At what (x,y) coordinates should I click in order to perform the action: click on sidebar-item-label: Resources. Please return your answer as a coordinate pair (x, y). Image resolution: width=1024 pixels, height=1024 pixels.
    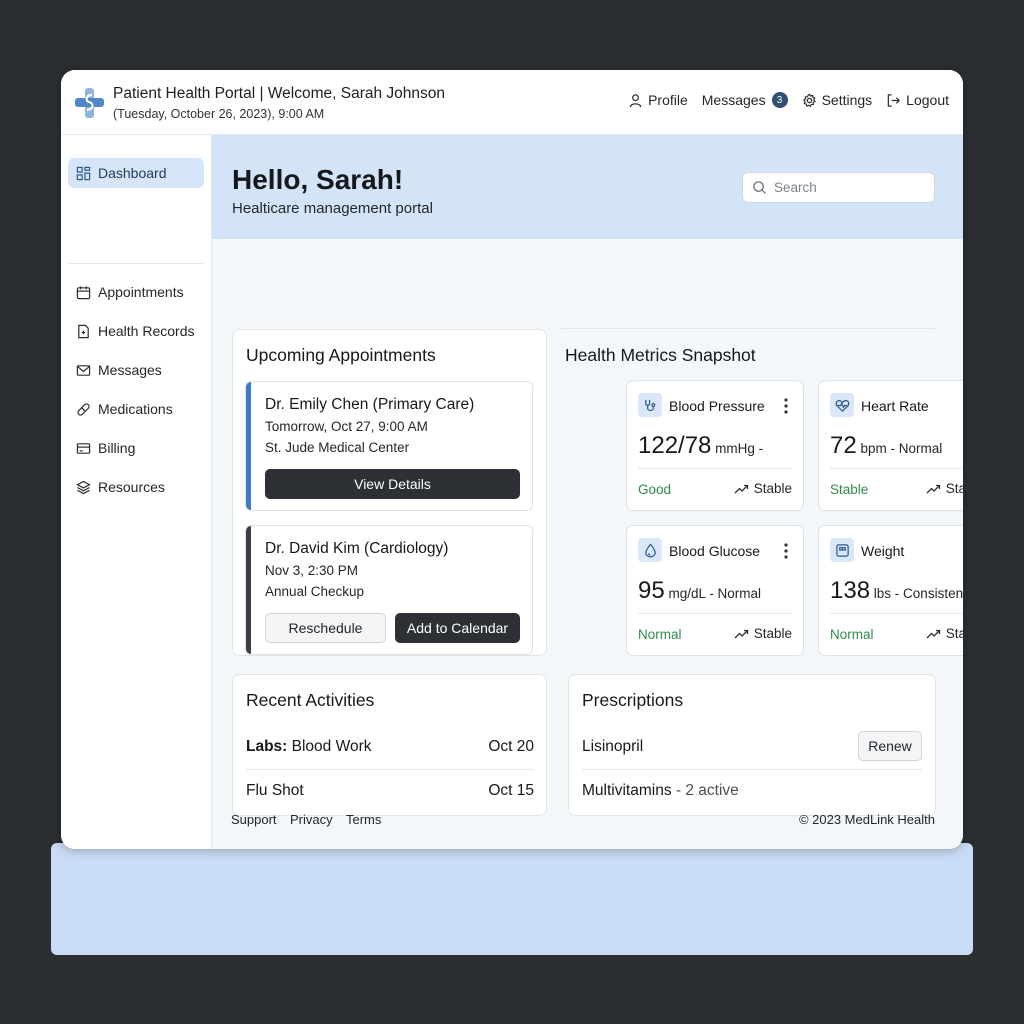
    Looking at the image, I should click on (131, 487).